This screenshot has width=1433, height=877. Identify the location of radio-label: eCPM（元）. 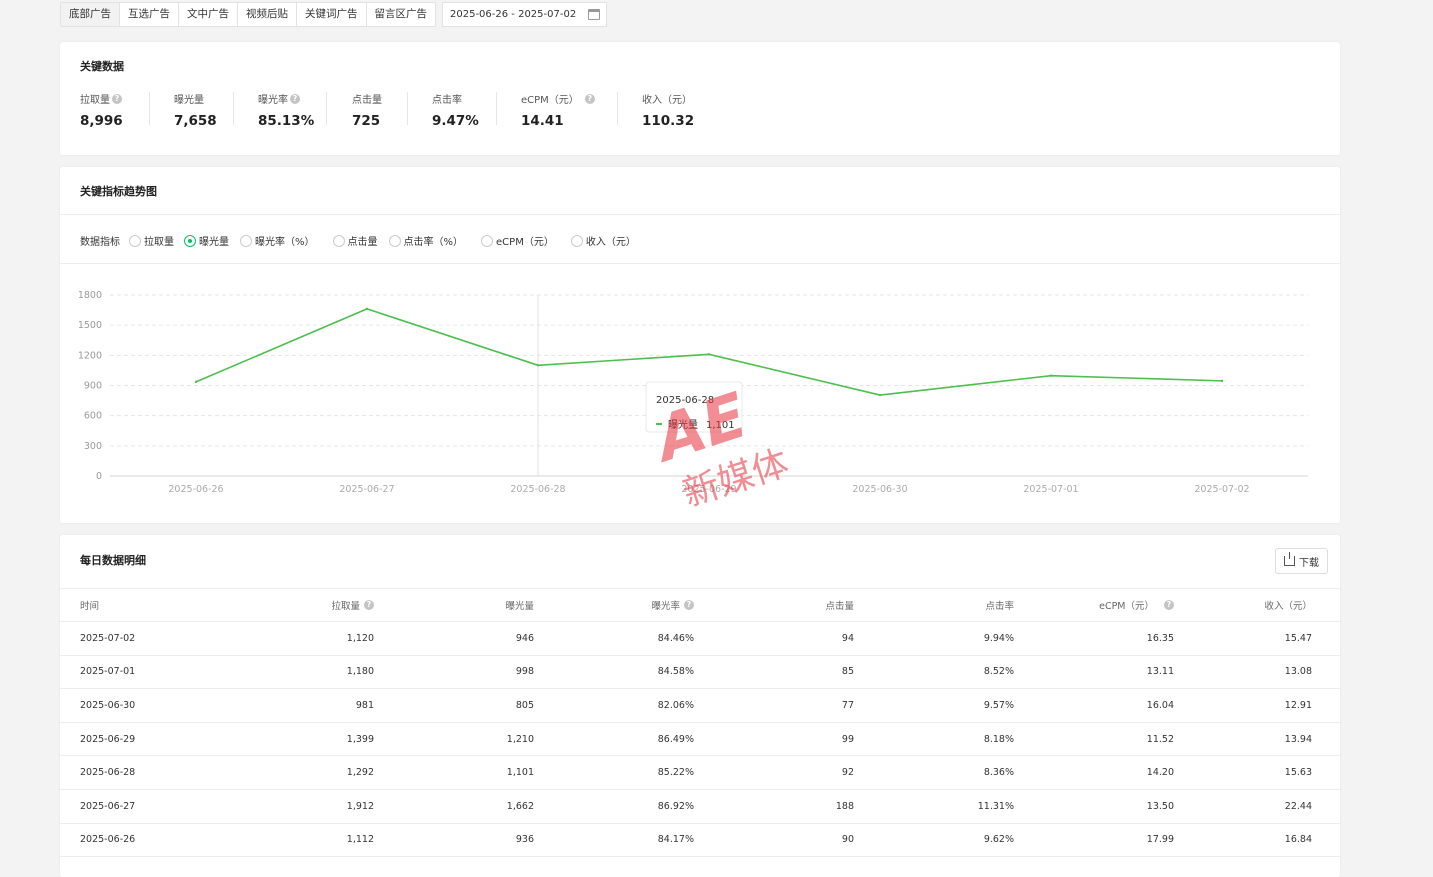
(525, 242).